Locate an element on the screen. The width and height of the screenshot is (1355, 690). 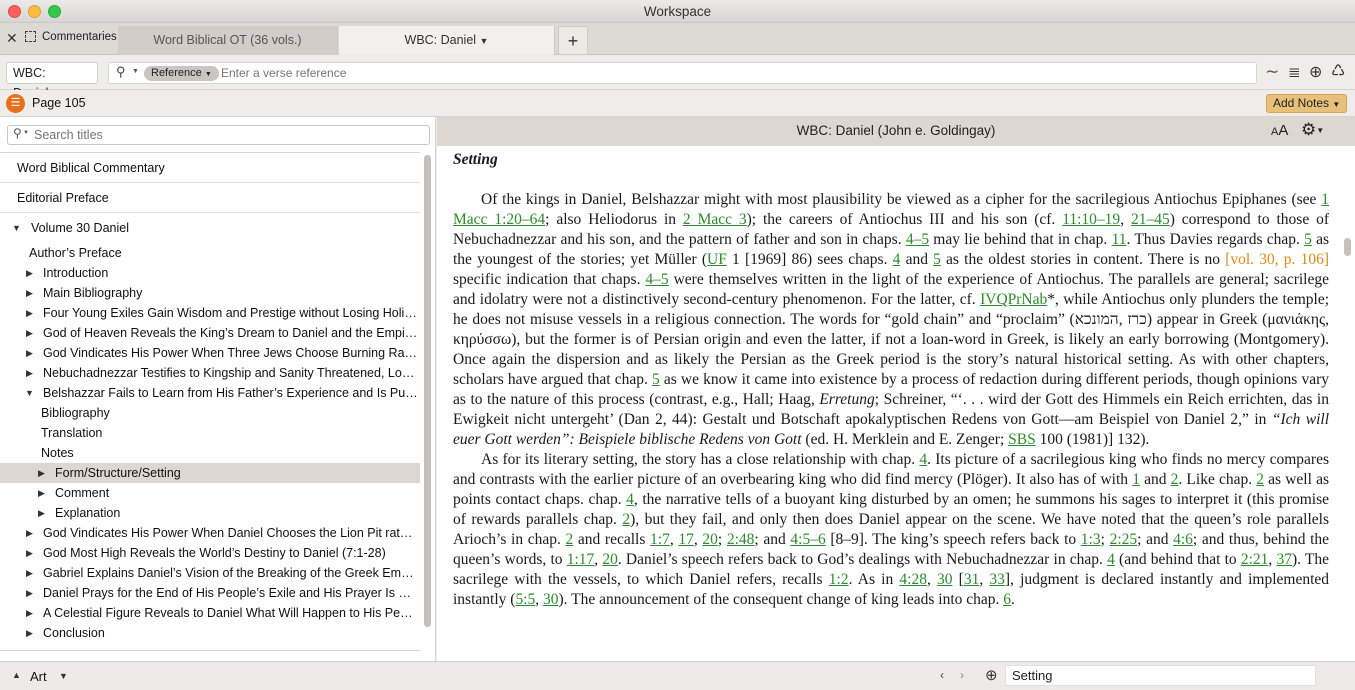
scripture-link: 1:17 is located at coordinates (581, 559).